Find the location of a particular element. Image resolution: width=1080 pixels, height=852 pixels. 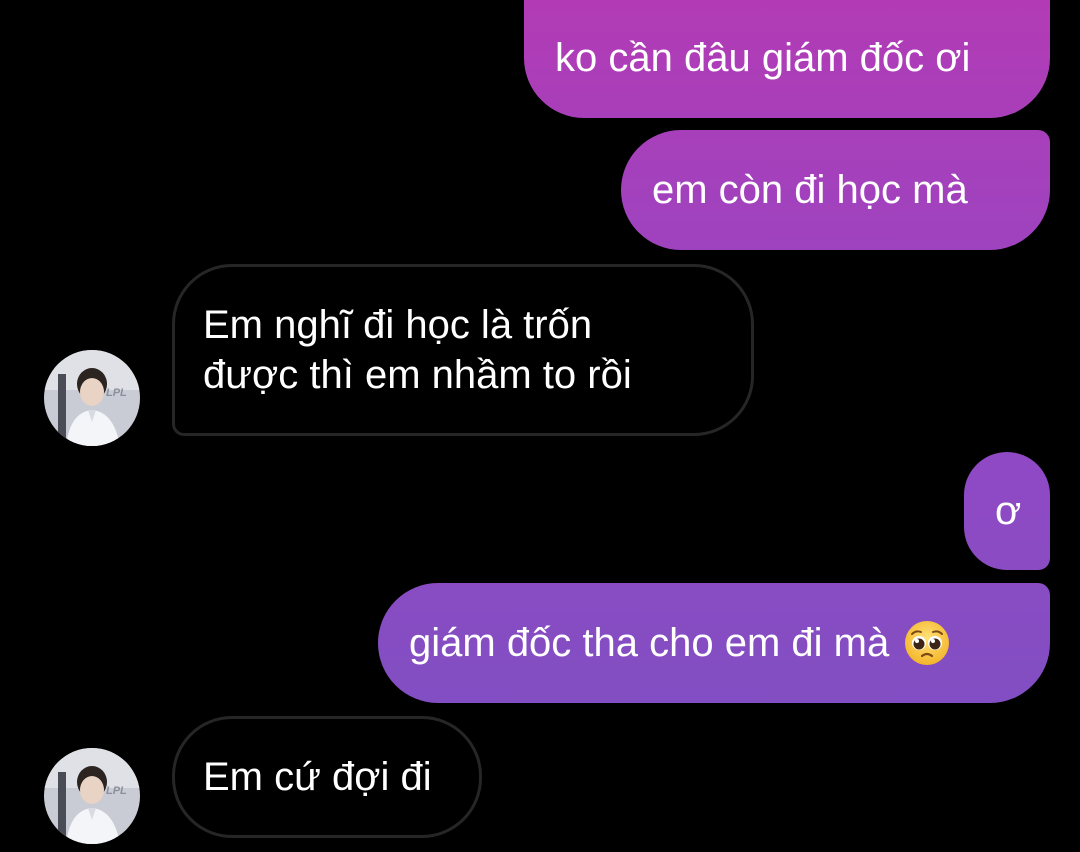

sent-message-bubble: ơ is located at coordinates (1007, 511).